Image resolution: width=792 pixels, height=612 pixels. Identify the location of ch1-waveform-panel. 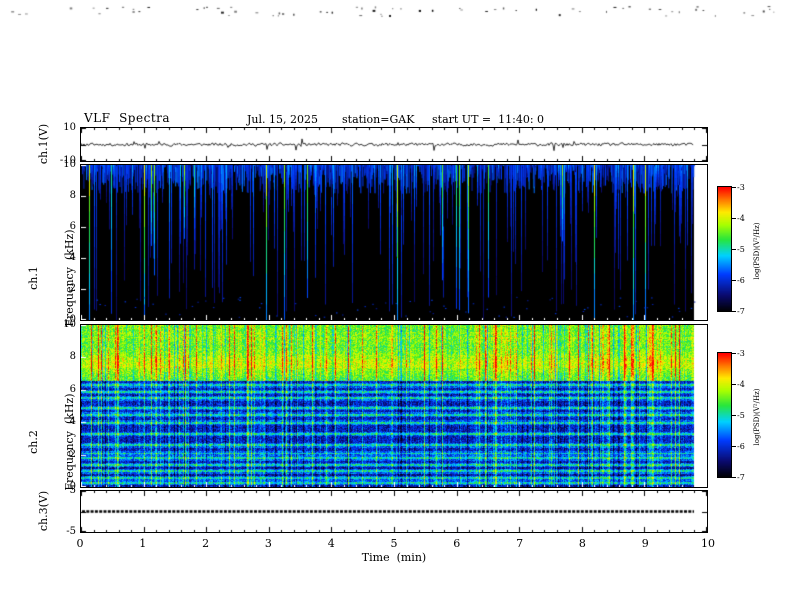
(394, 144).